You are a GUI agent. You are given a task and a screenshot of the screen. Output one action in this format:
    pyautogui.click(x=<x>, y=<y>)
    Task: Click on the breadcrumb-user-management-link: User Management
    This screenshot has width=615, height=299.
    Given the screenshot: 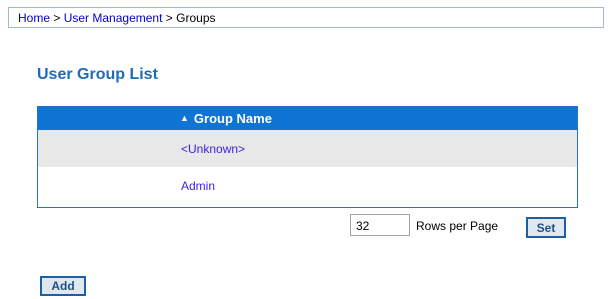 What is the action you would take?
    pyautogui.click(x=113, y=18)
    